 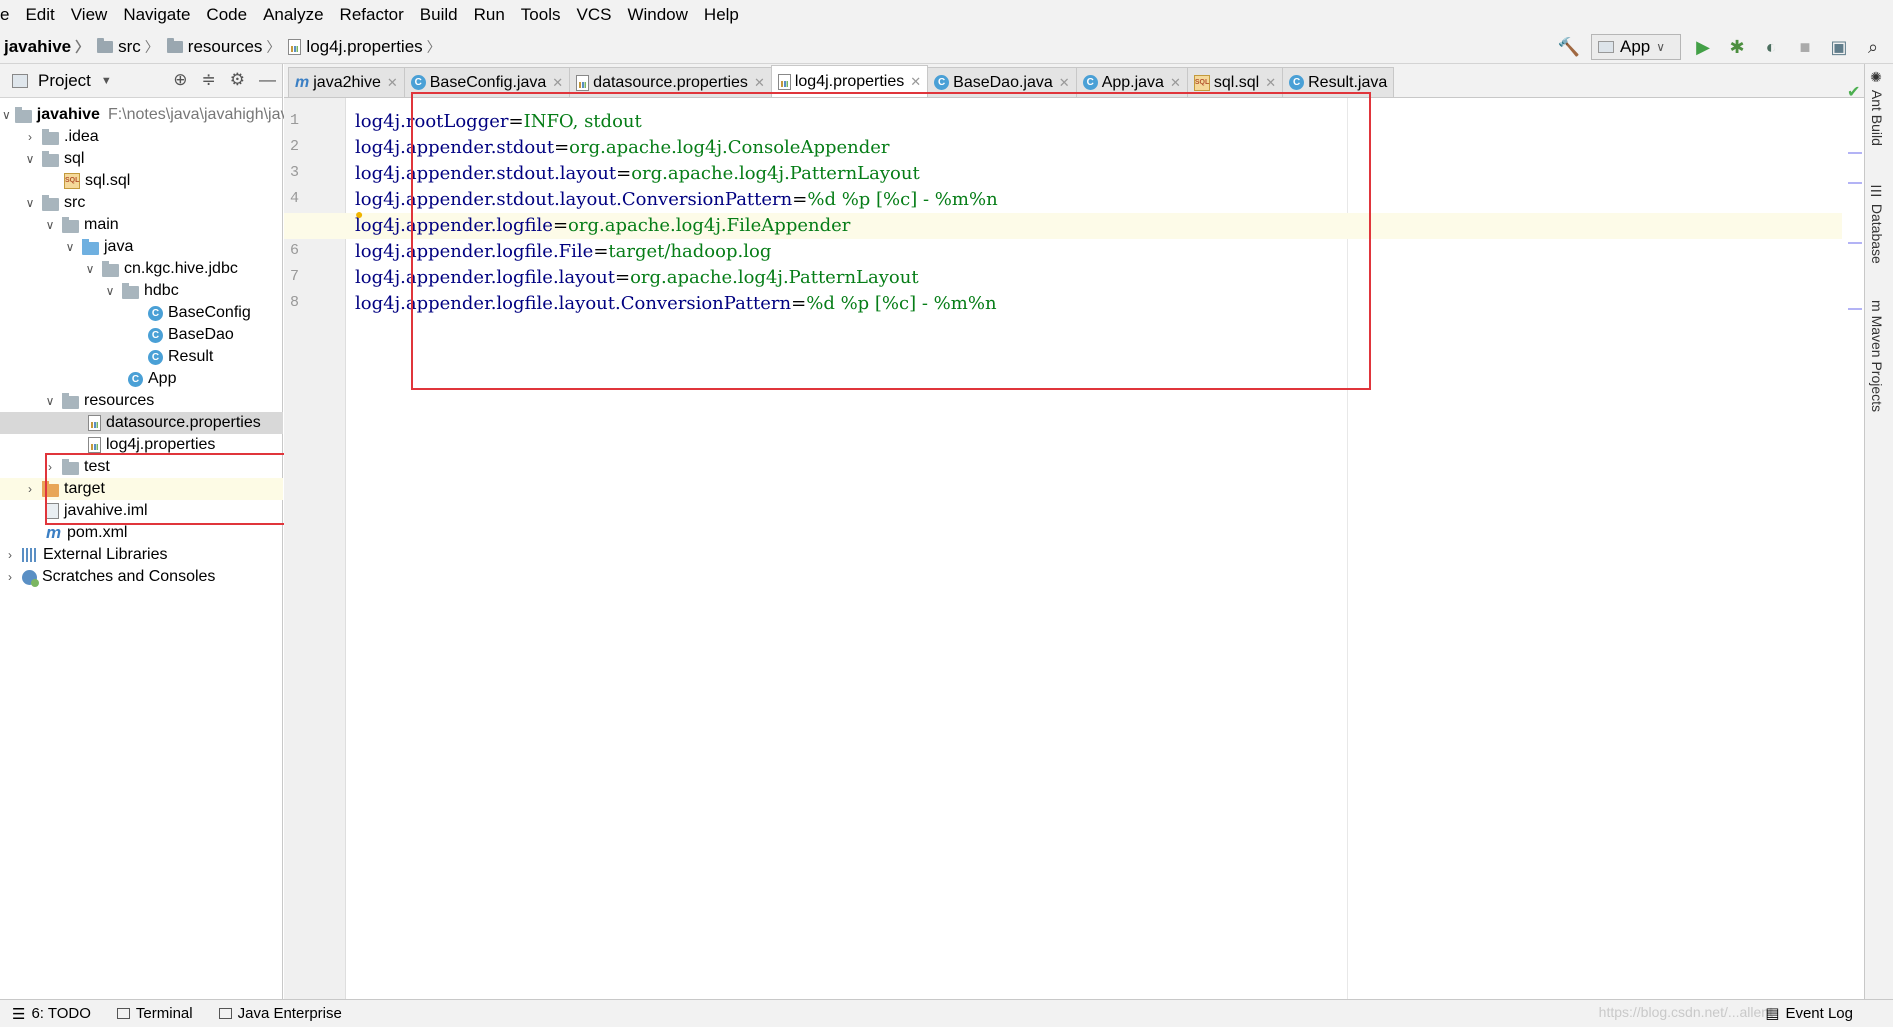 What do you see at coordinates (541, 15) in the screenshot?
I see `menu-tools: Tools` at bounding box center [541, 15].